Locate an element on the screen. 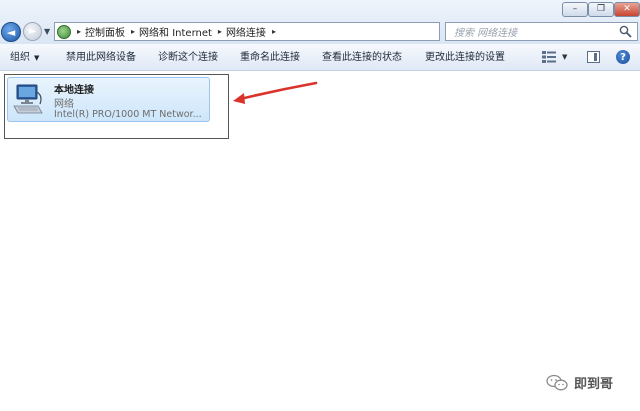 This screenshot has width=640, height=411. control-panel-icon is located at coordinates (64, 31).